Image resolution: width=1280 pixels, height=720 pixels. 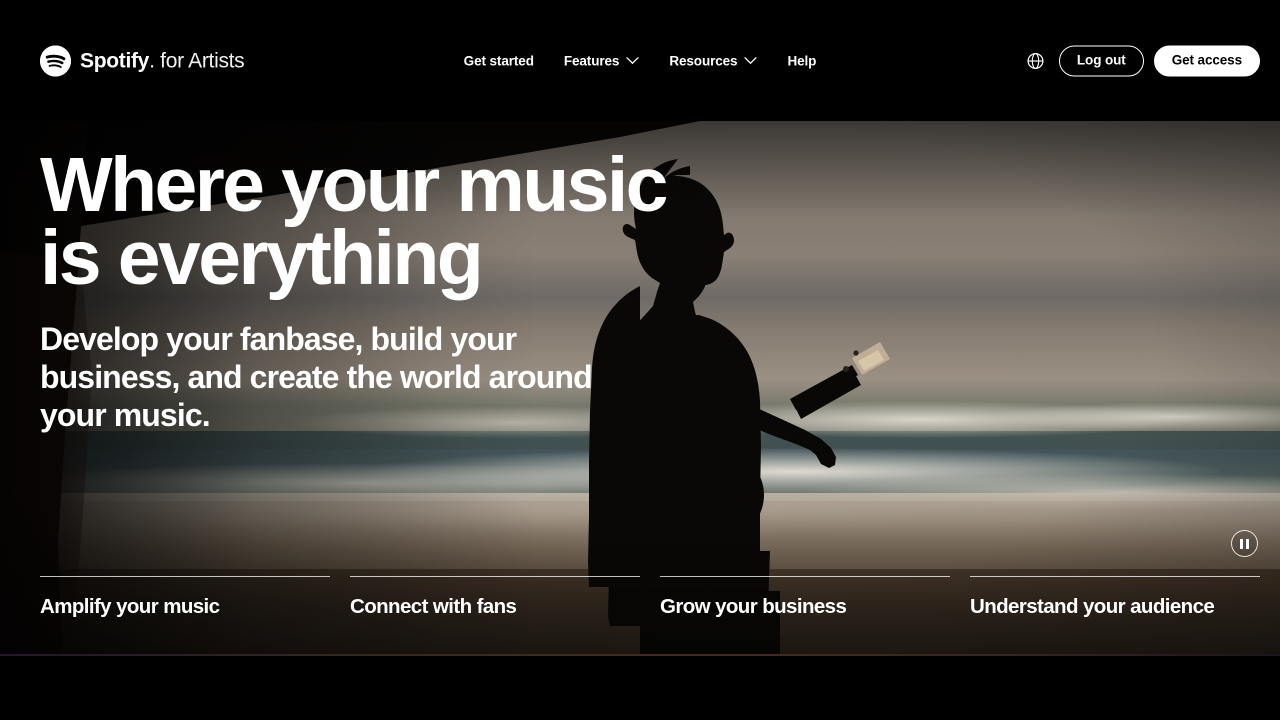 I want to click on page-title: Where your music is everything, so click(x=390, y=222).